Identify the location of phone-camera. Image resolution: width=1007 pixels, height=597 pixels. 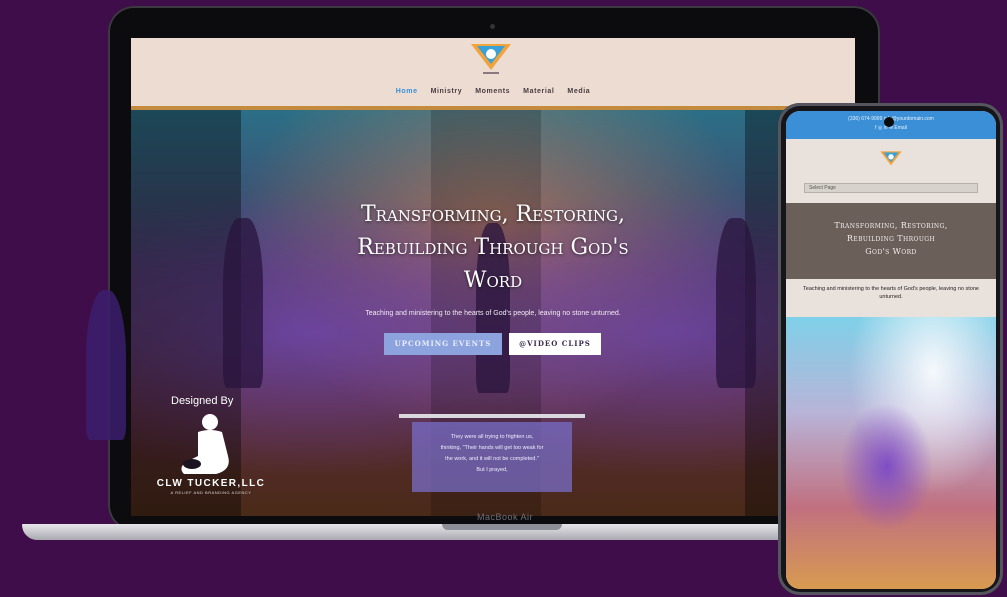
(889, 122).